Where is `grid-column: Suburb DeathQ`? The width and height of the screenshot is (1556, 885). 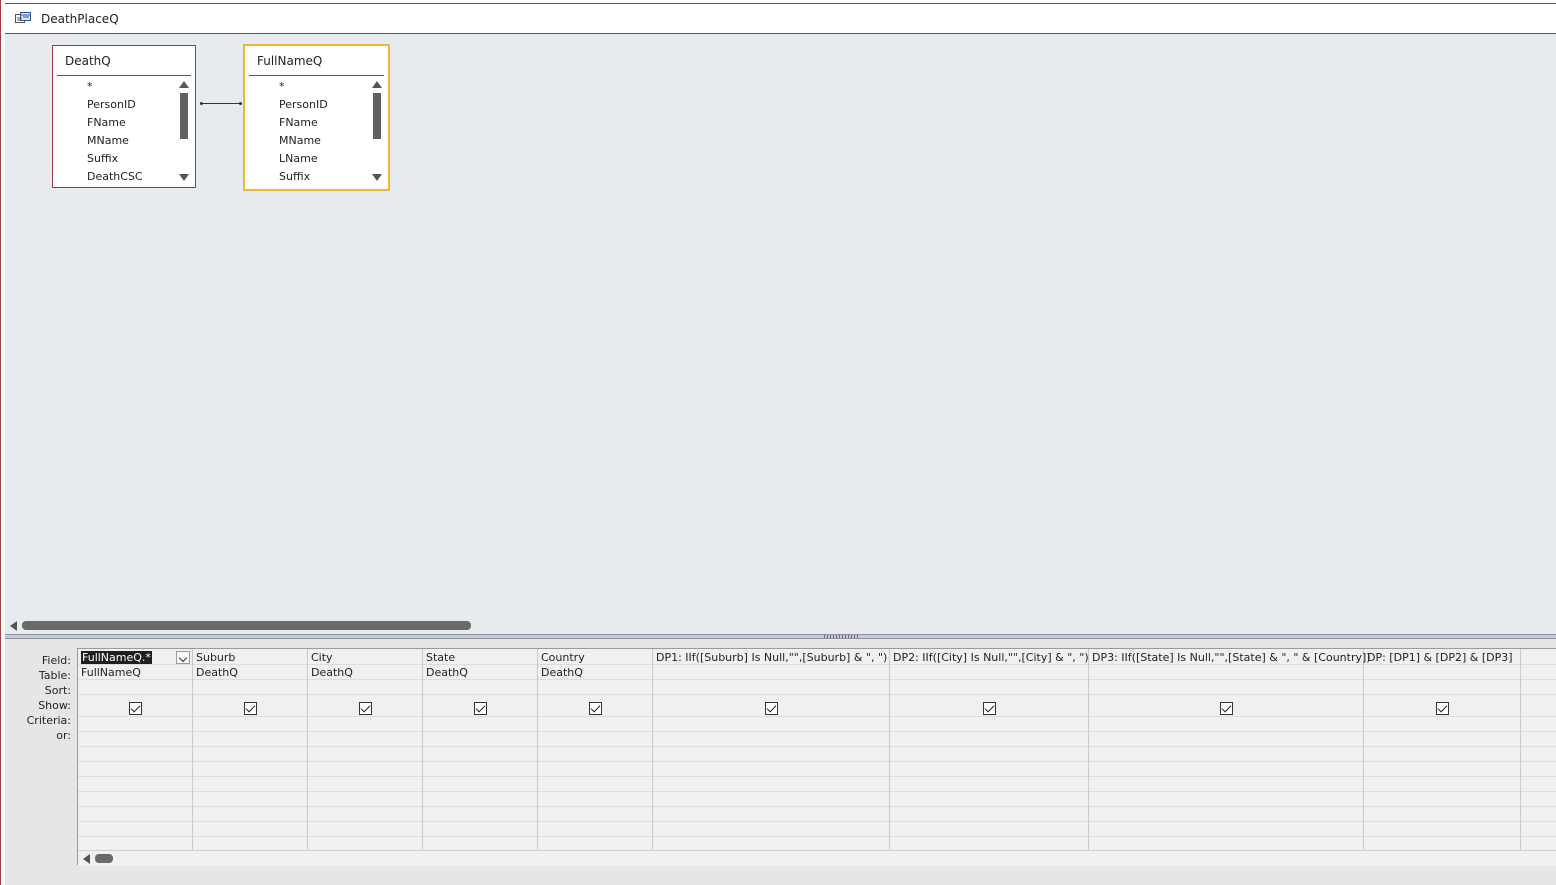
grid-column: Suburb DeathQ is located at coordinates (250, 749).